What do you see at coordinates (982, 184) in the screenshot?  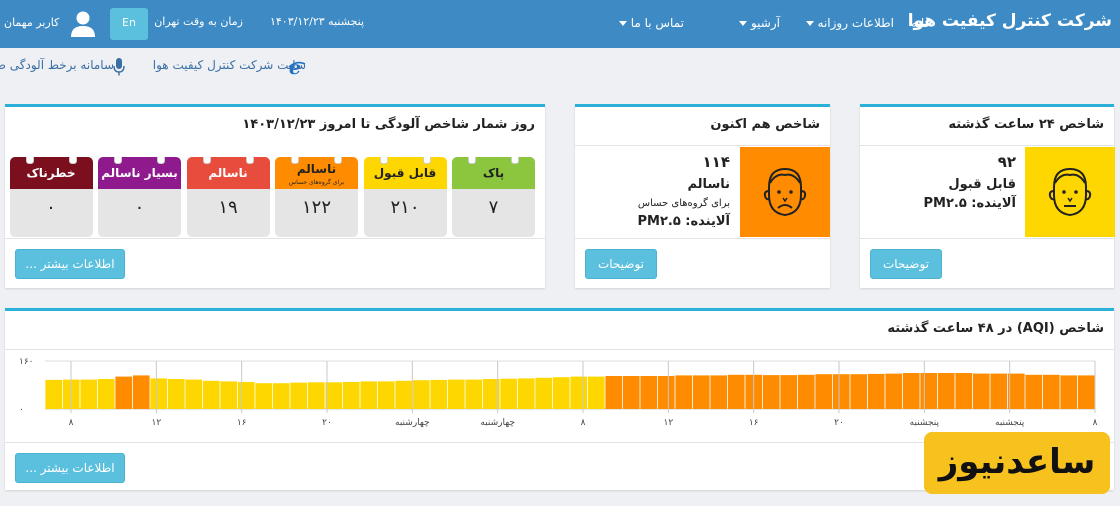 I see `aqi-24h-status: قابل قبول` at bounding box center [982, 184].